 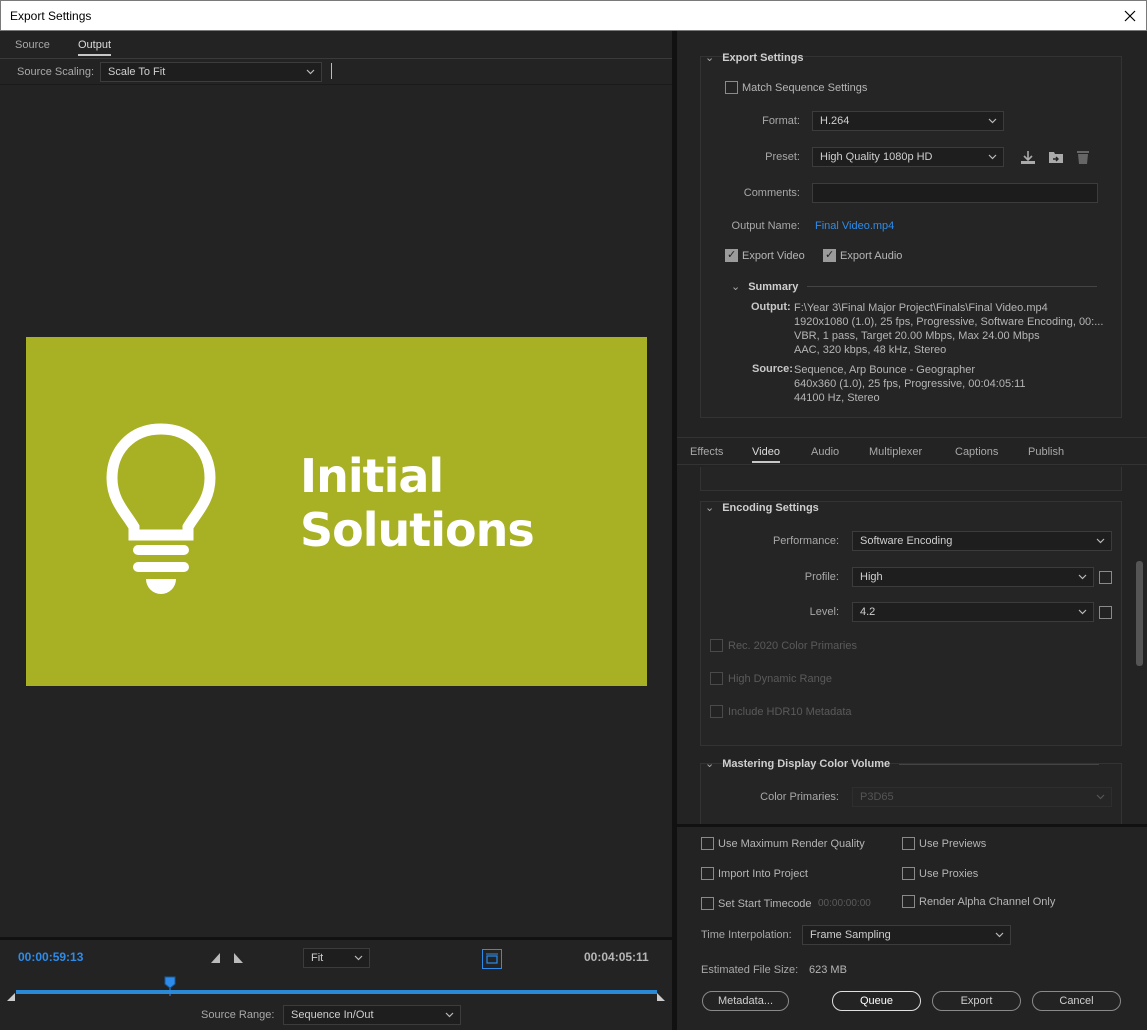 What do you see at coordinates (731, 87) in the screenshot?
I see `match-sequence-checkbox` at bounding box center [731, 87].